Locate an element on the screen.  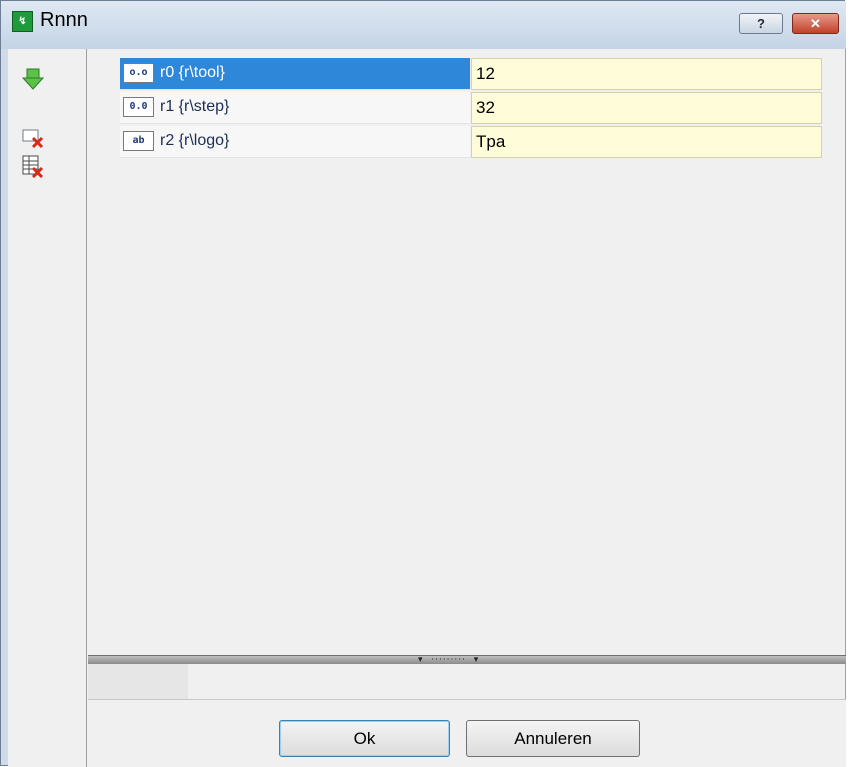
parameter-name-cell: 0.0 r1 {r\step} is located at coordinates (295, 108).